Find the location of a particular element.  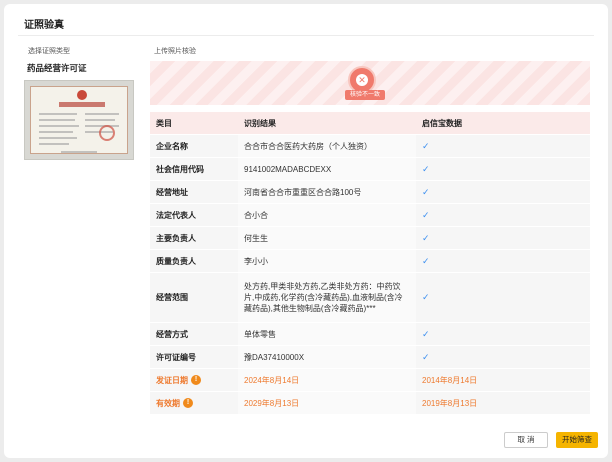

row-value: 单体零售 is located at coordinates (327, 334).